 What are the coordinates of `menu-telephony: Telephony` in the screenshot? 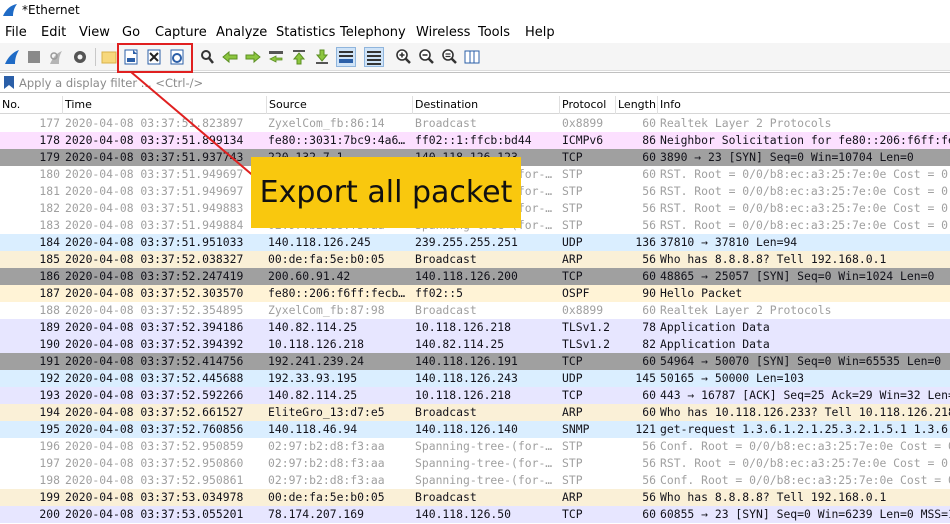 It's located at (373, 32).